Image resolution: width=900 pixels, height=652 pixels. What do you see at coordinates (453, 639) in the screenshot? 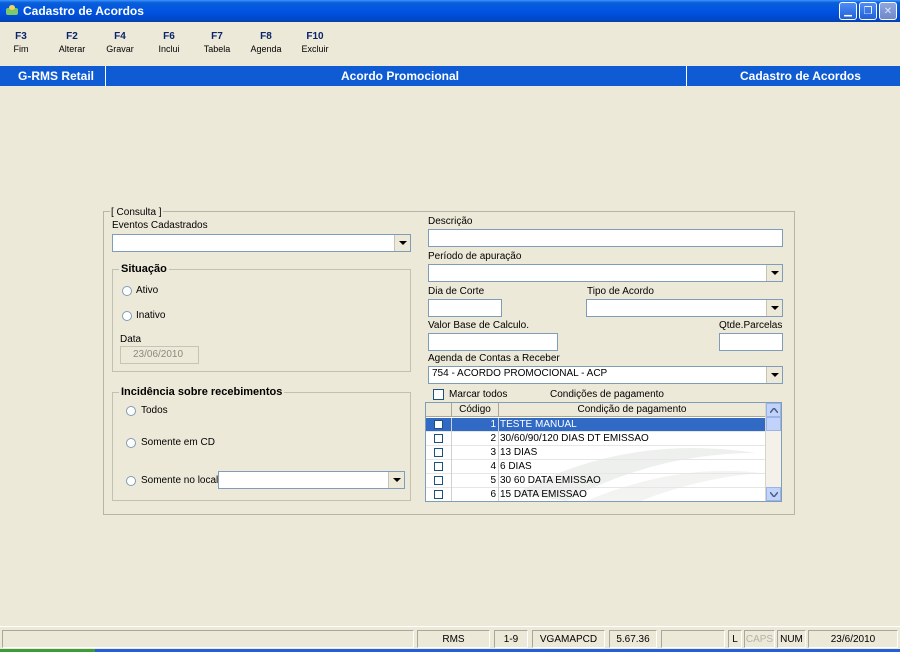
I see `status-system: RMS` at bounding box center [453, 639].